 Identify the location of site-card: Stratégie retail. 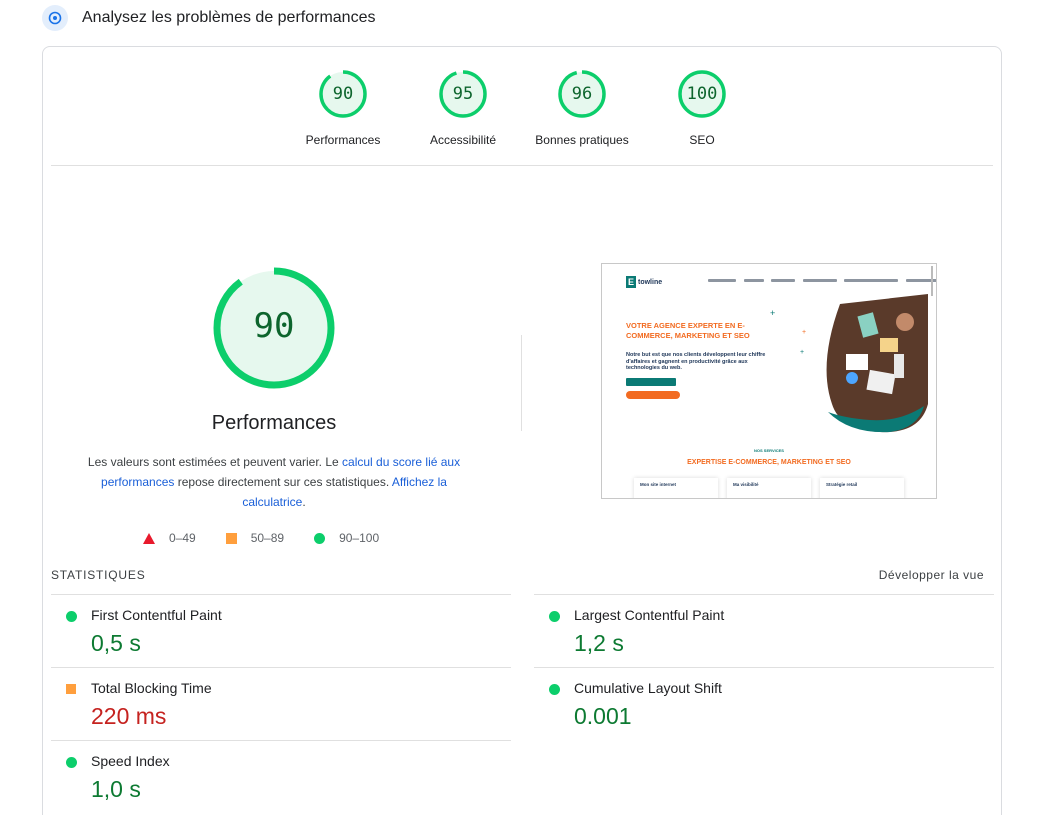
(862, 488).